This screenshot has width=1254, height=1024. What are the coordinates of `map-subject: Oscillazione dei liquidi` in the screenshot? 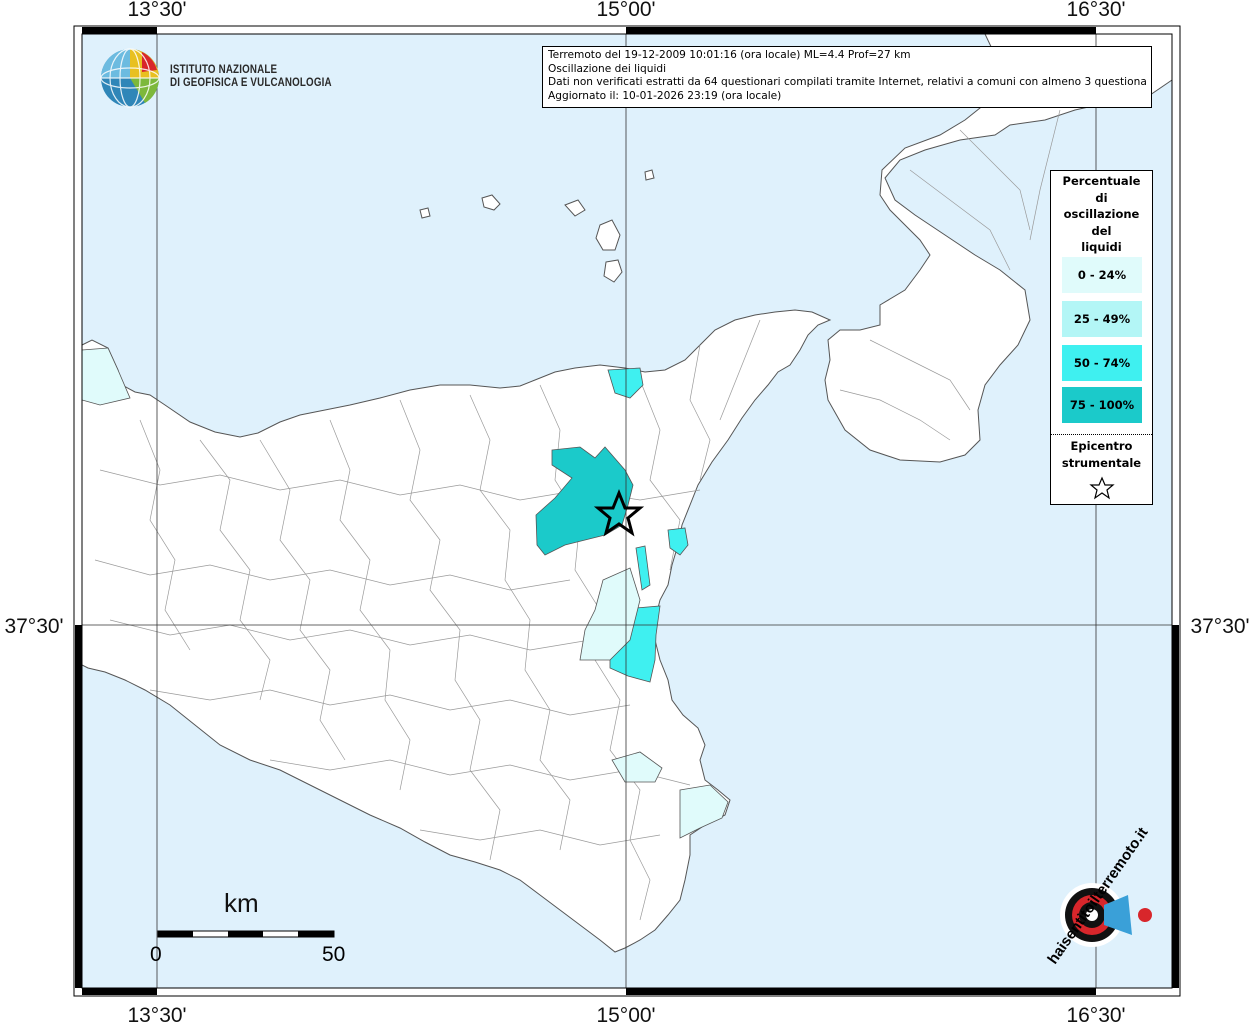 It's located at (607, 68).